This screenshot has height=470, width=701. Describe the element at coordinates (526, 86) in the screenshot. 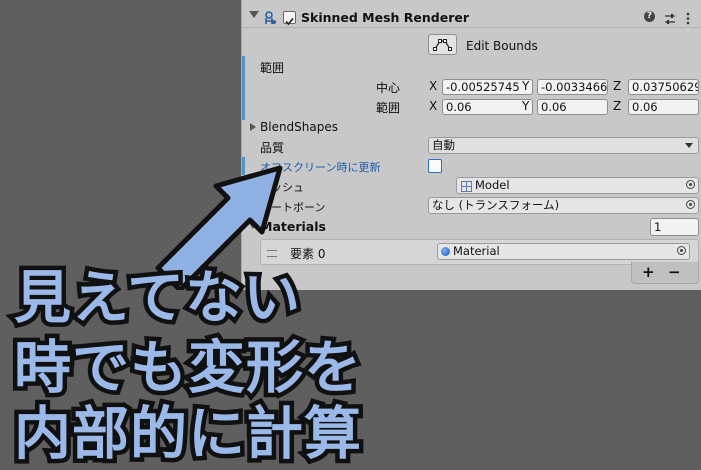

I see `center-y-label: Y` at that location.